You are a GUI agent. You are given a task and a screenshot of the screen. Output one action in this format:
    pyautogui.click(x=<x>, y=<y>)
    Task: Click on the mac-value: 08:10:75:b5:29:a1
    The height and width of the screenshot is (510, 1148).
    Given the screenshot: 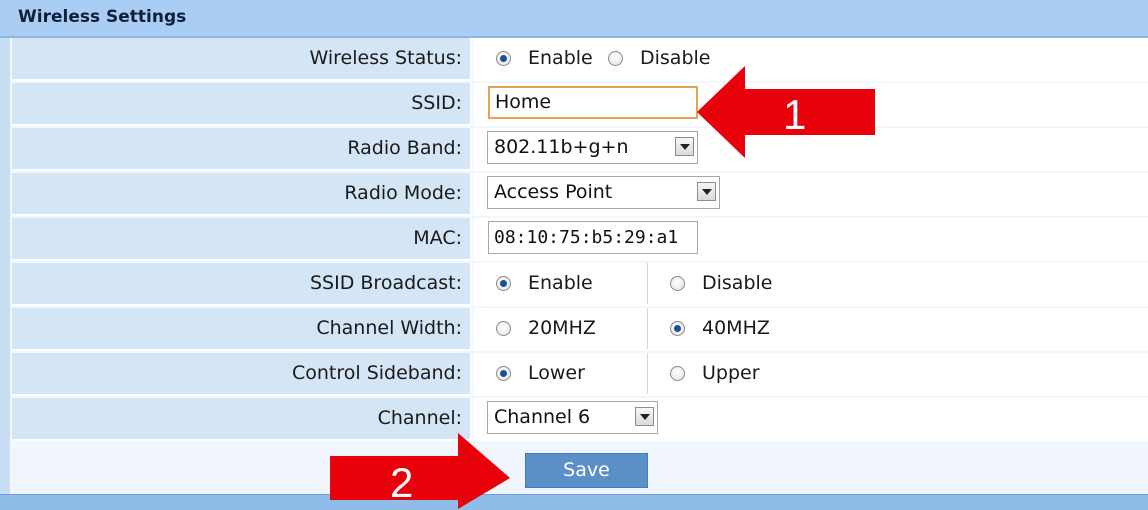 What is the action you would take?
    pyautogui.click(x=810, y=238)
    